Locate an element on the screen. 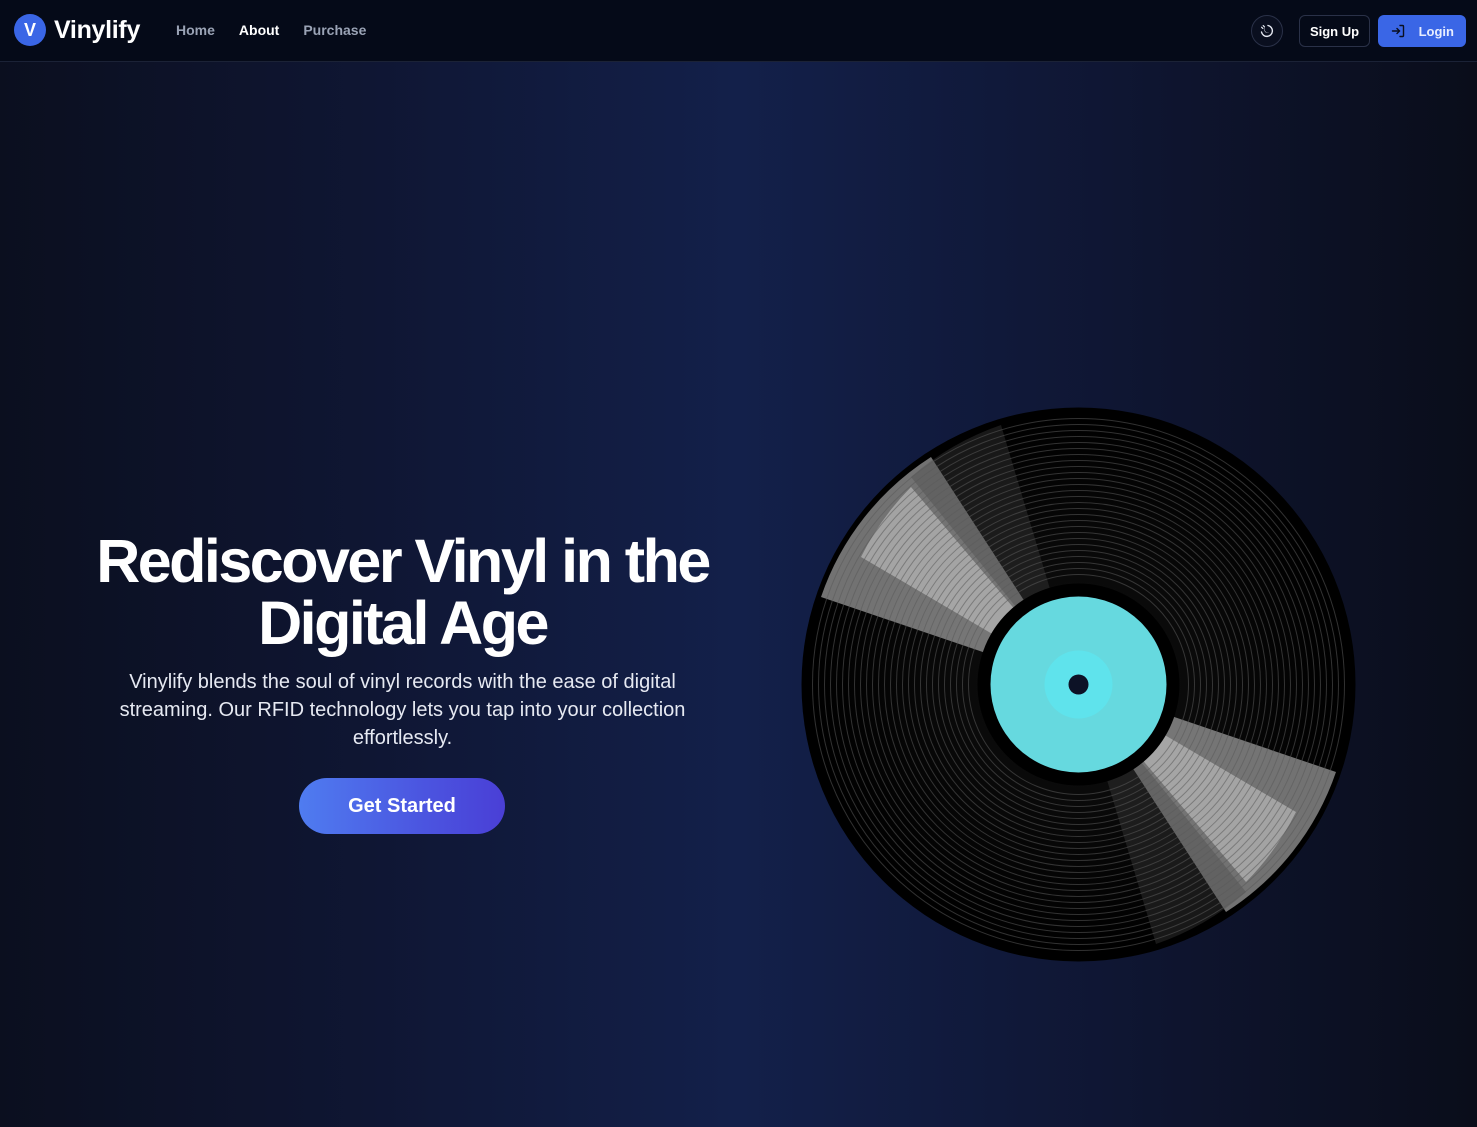  hero-title: Rediscover Vinyl in the Digital Age is located at coordinates (402, 592).